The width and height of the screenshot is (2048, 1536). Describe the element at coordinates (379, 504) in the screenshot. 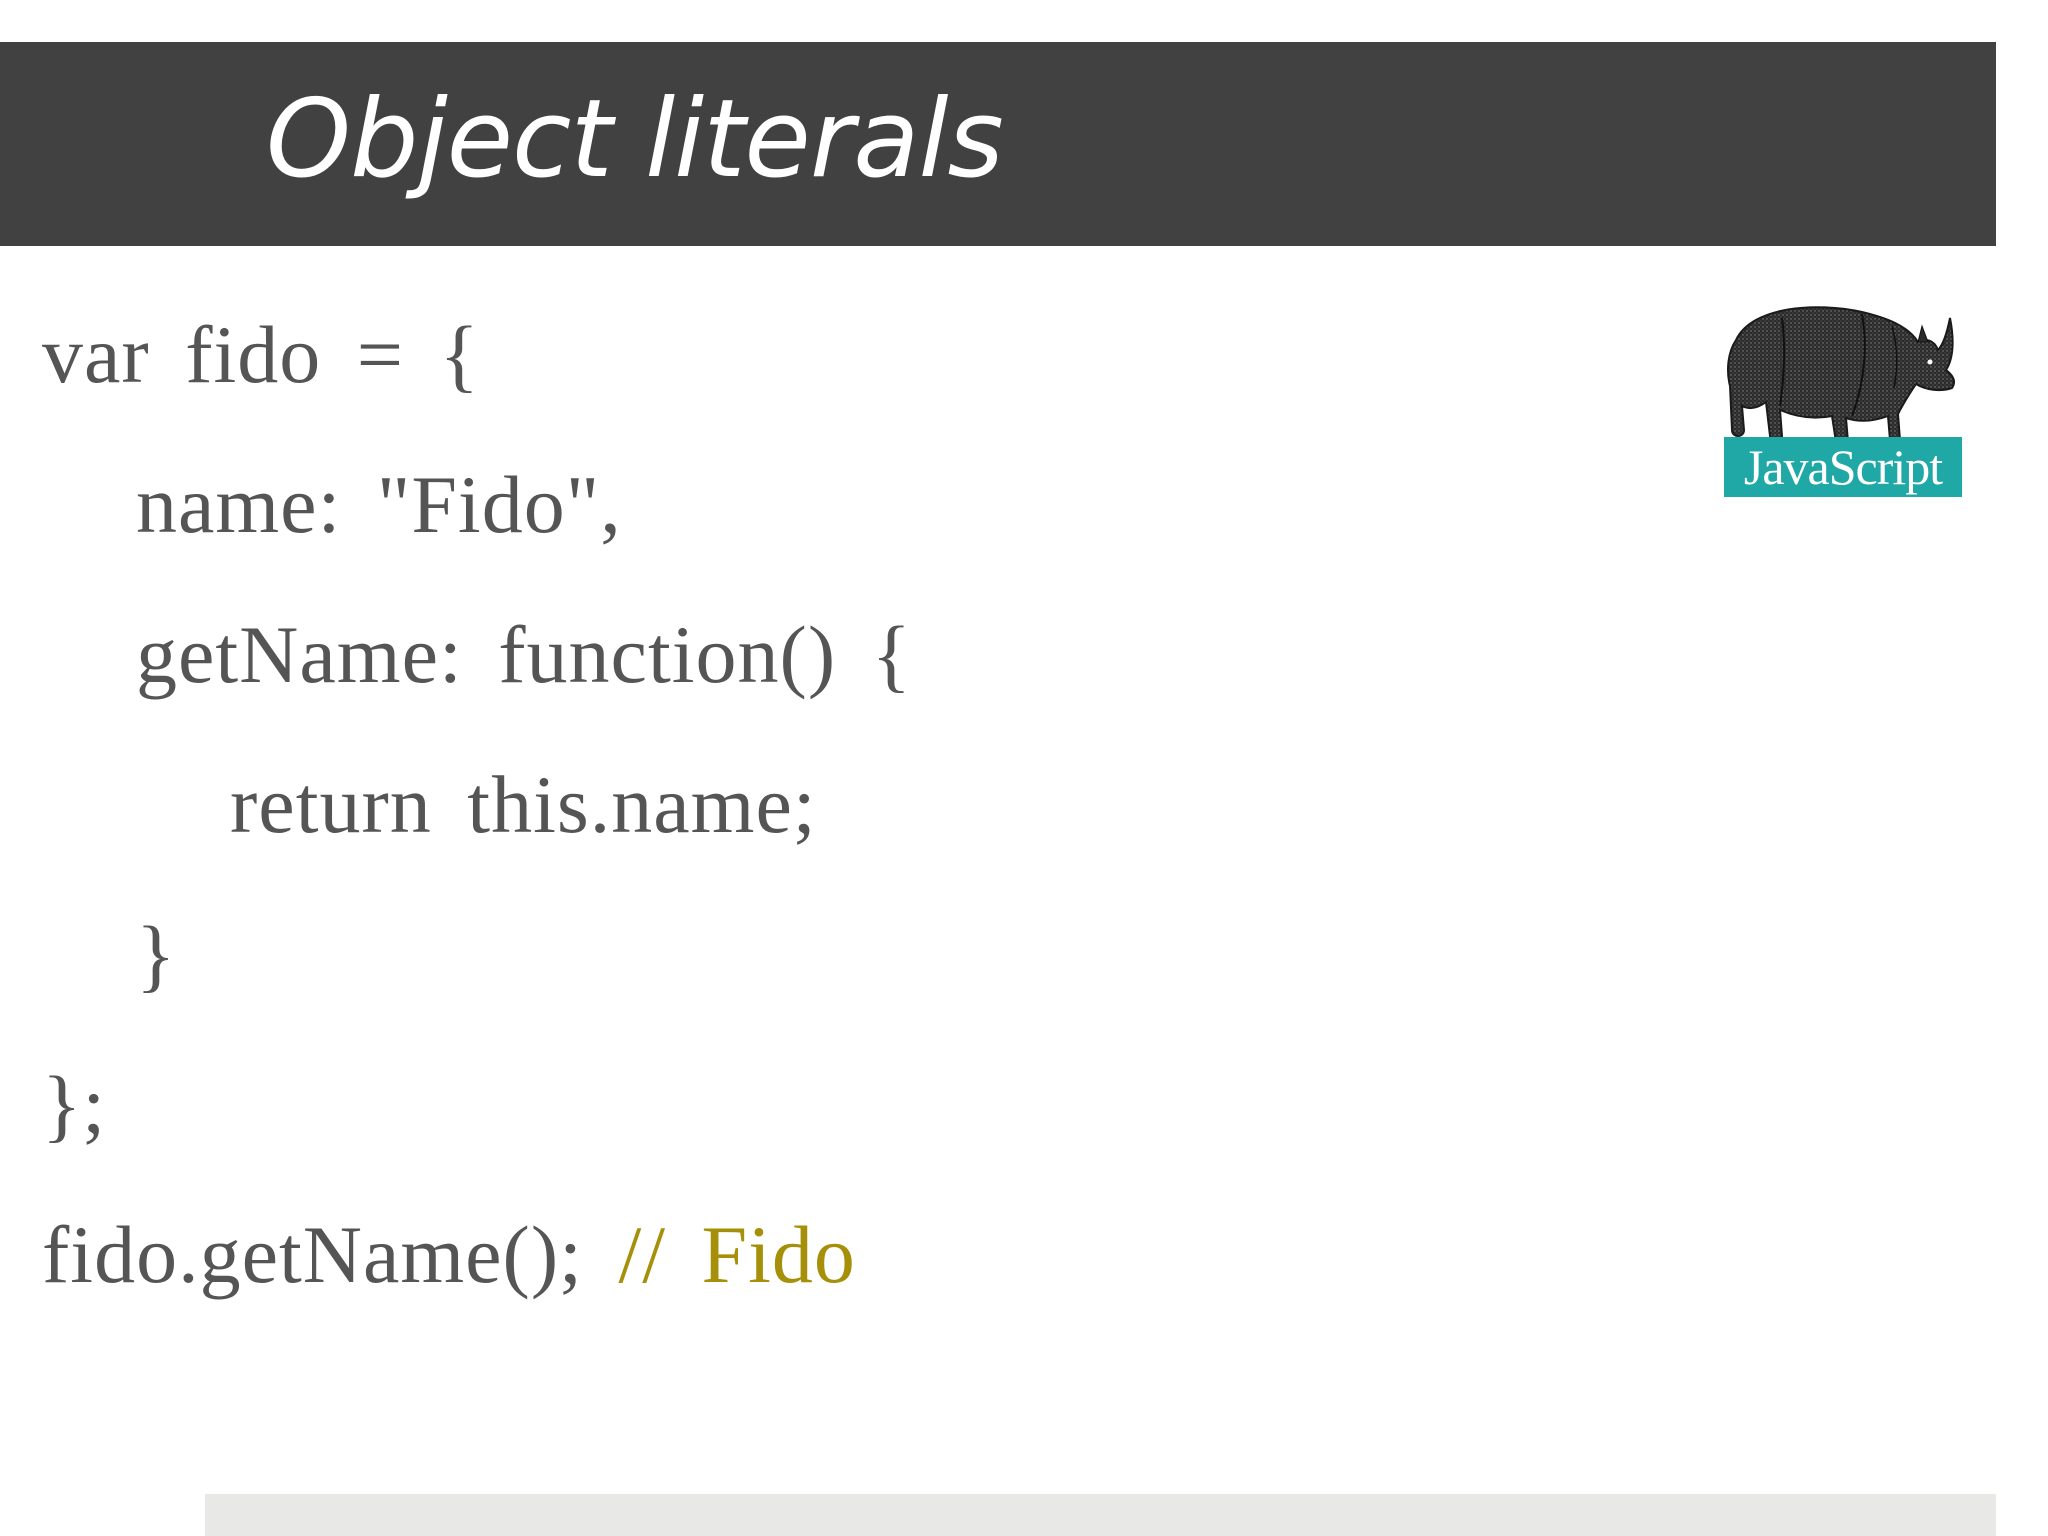

I see `code-line: name: "Fido",` at that location.